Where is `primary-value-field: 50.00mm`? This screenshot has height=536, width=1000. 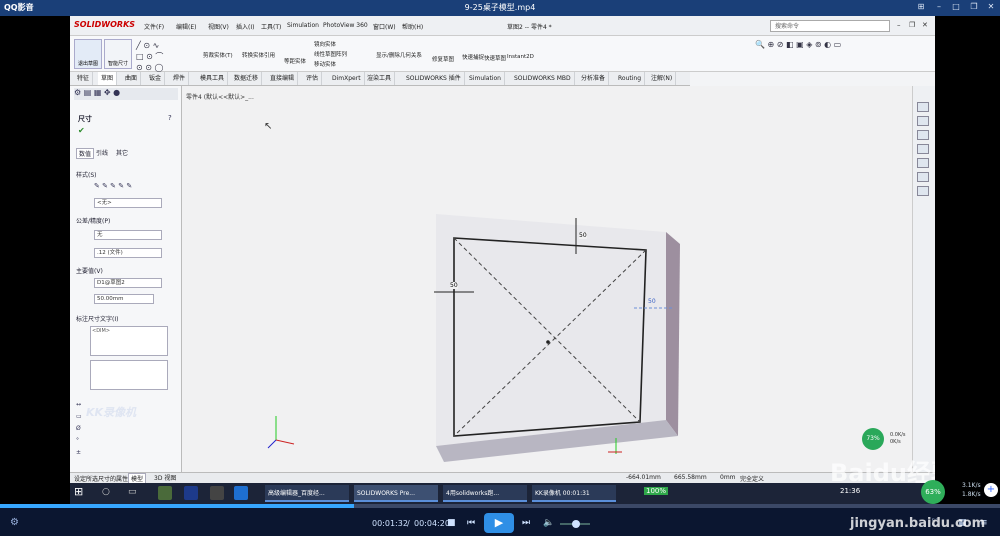 primary-value-field: 50.00mm is located at coordinates (124, 299).